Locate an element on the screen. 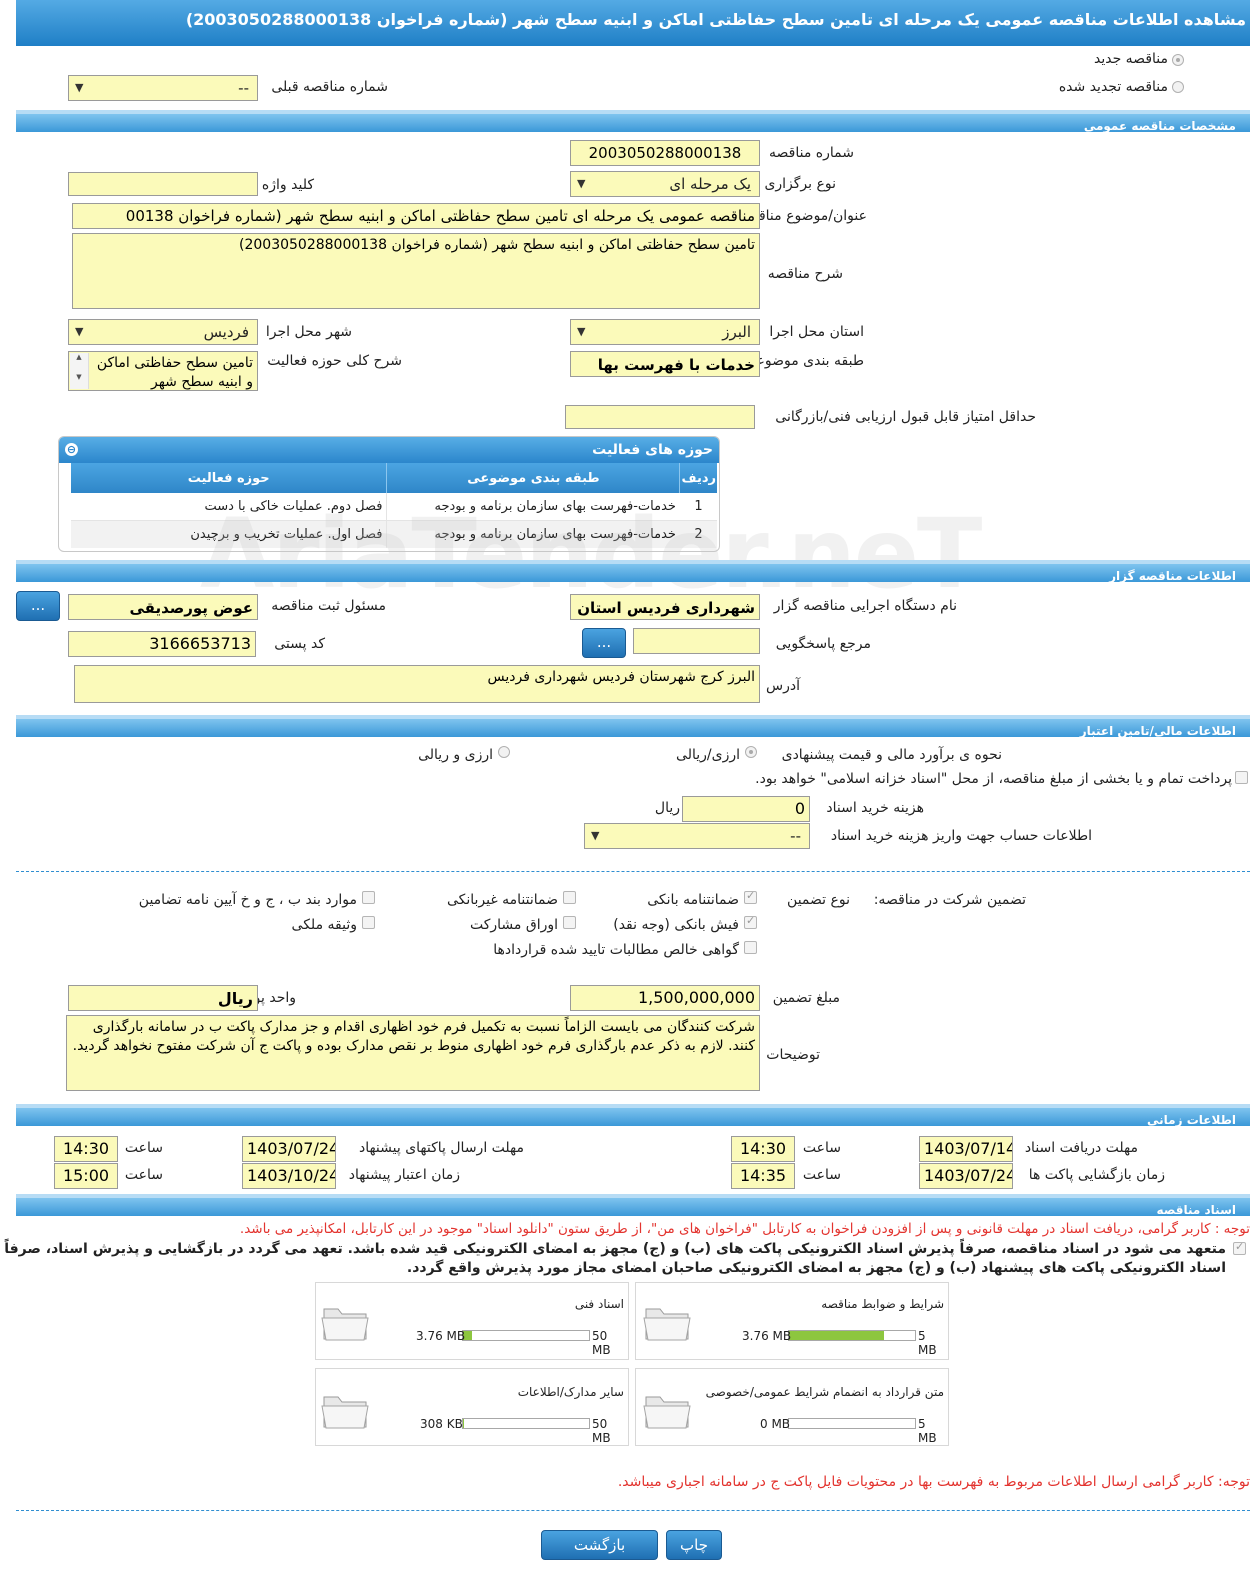 The width and height of the screenshot is (1250, 1574). method-option2-radio is located at coordinates (504, 752).